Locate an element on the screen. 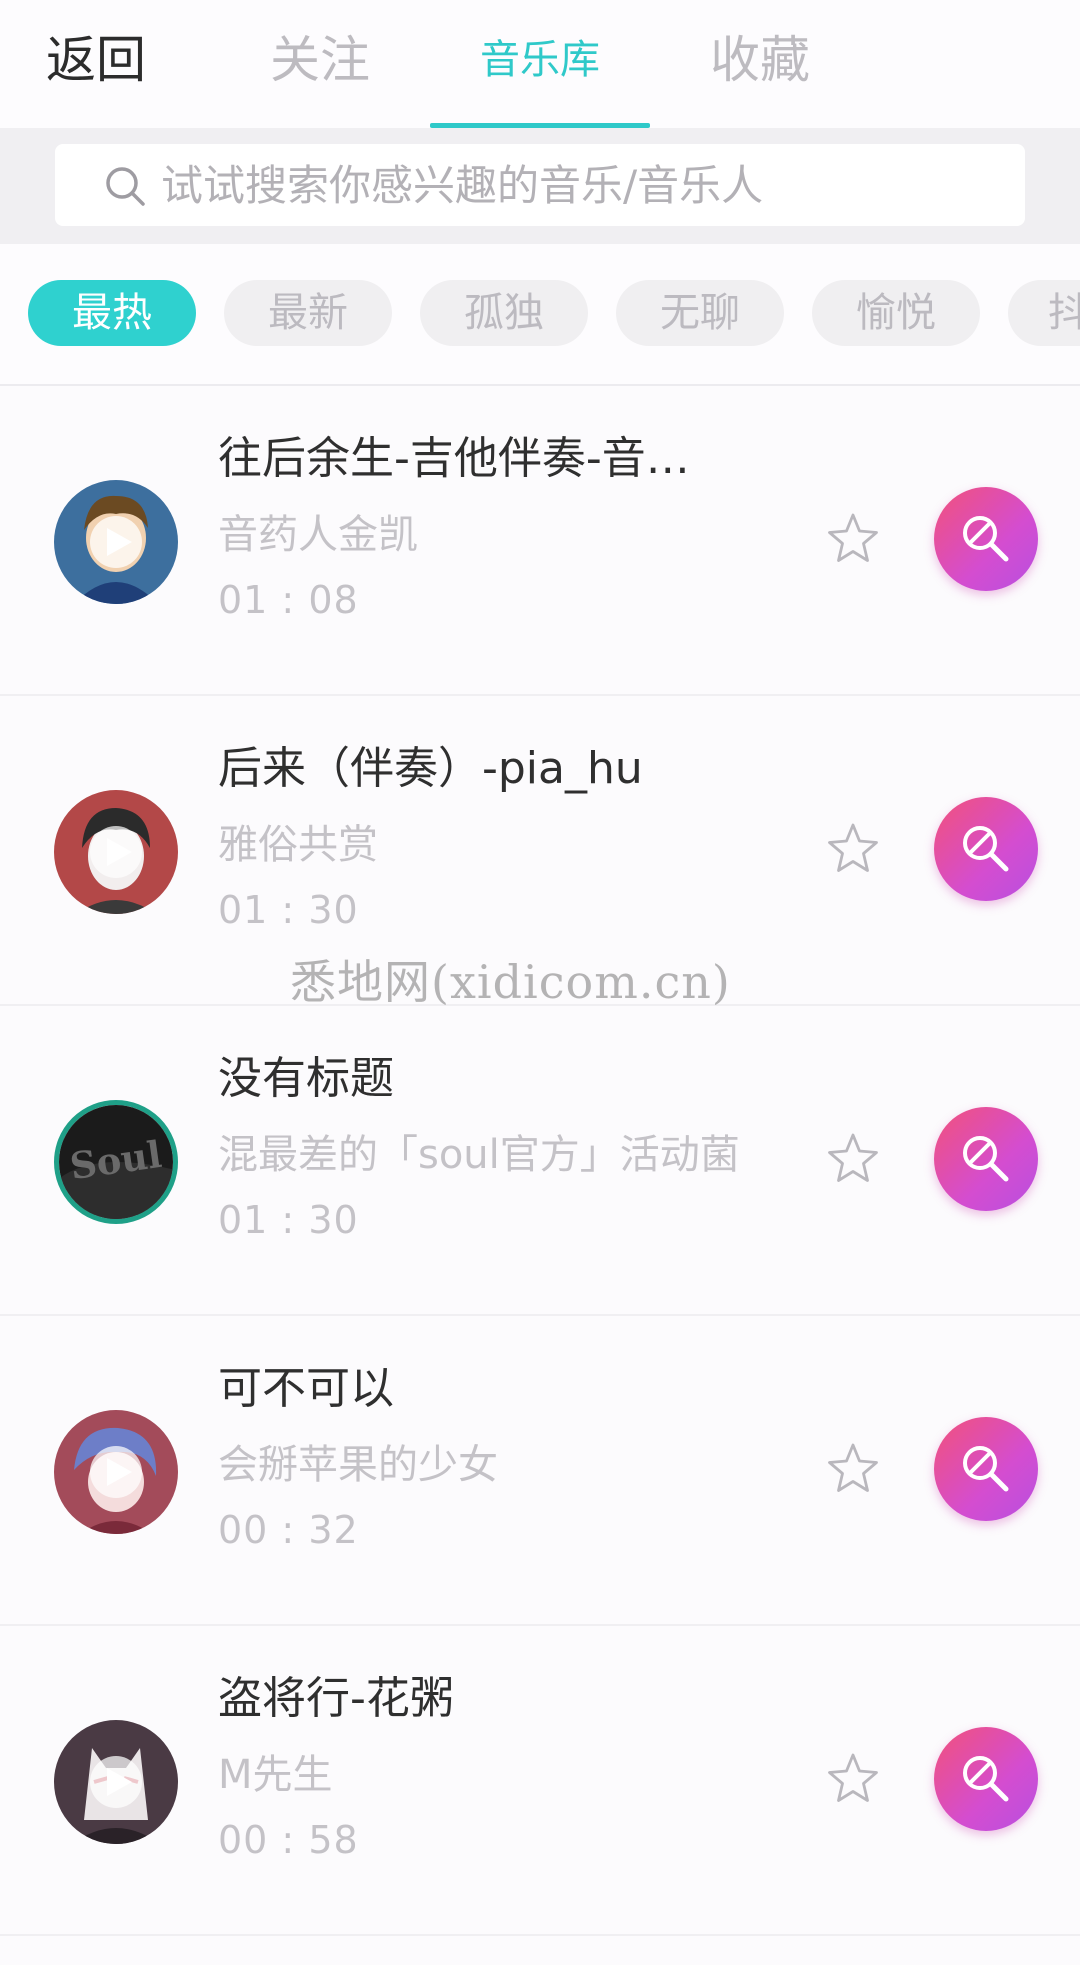  song-duration: 00 : 58 is located at coordinates (288, 1840).